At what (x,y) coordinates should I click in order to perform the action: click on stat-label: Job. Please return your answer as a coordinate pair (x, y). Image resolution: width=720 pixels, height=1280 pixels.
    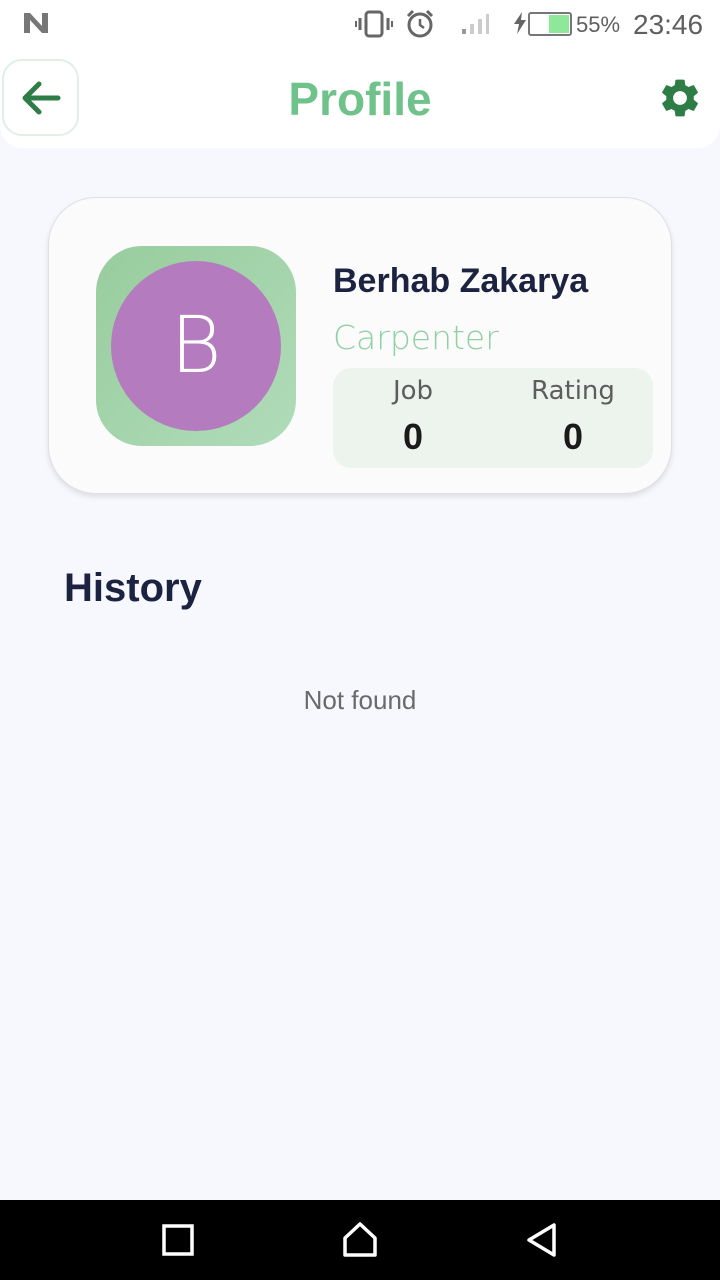
    Looking at the image, I should click on (413, 391).